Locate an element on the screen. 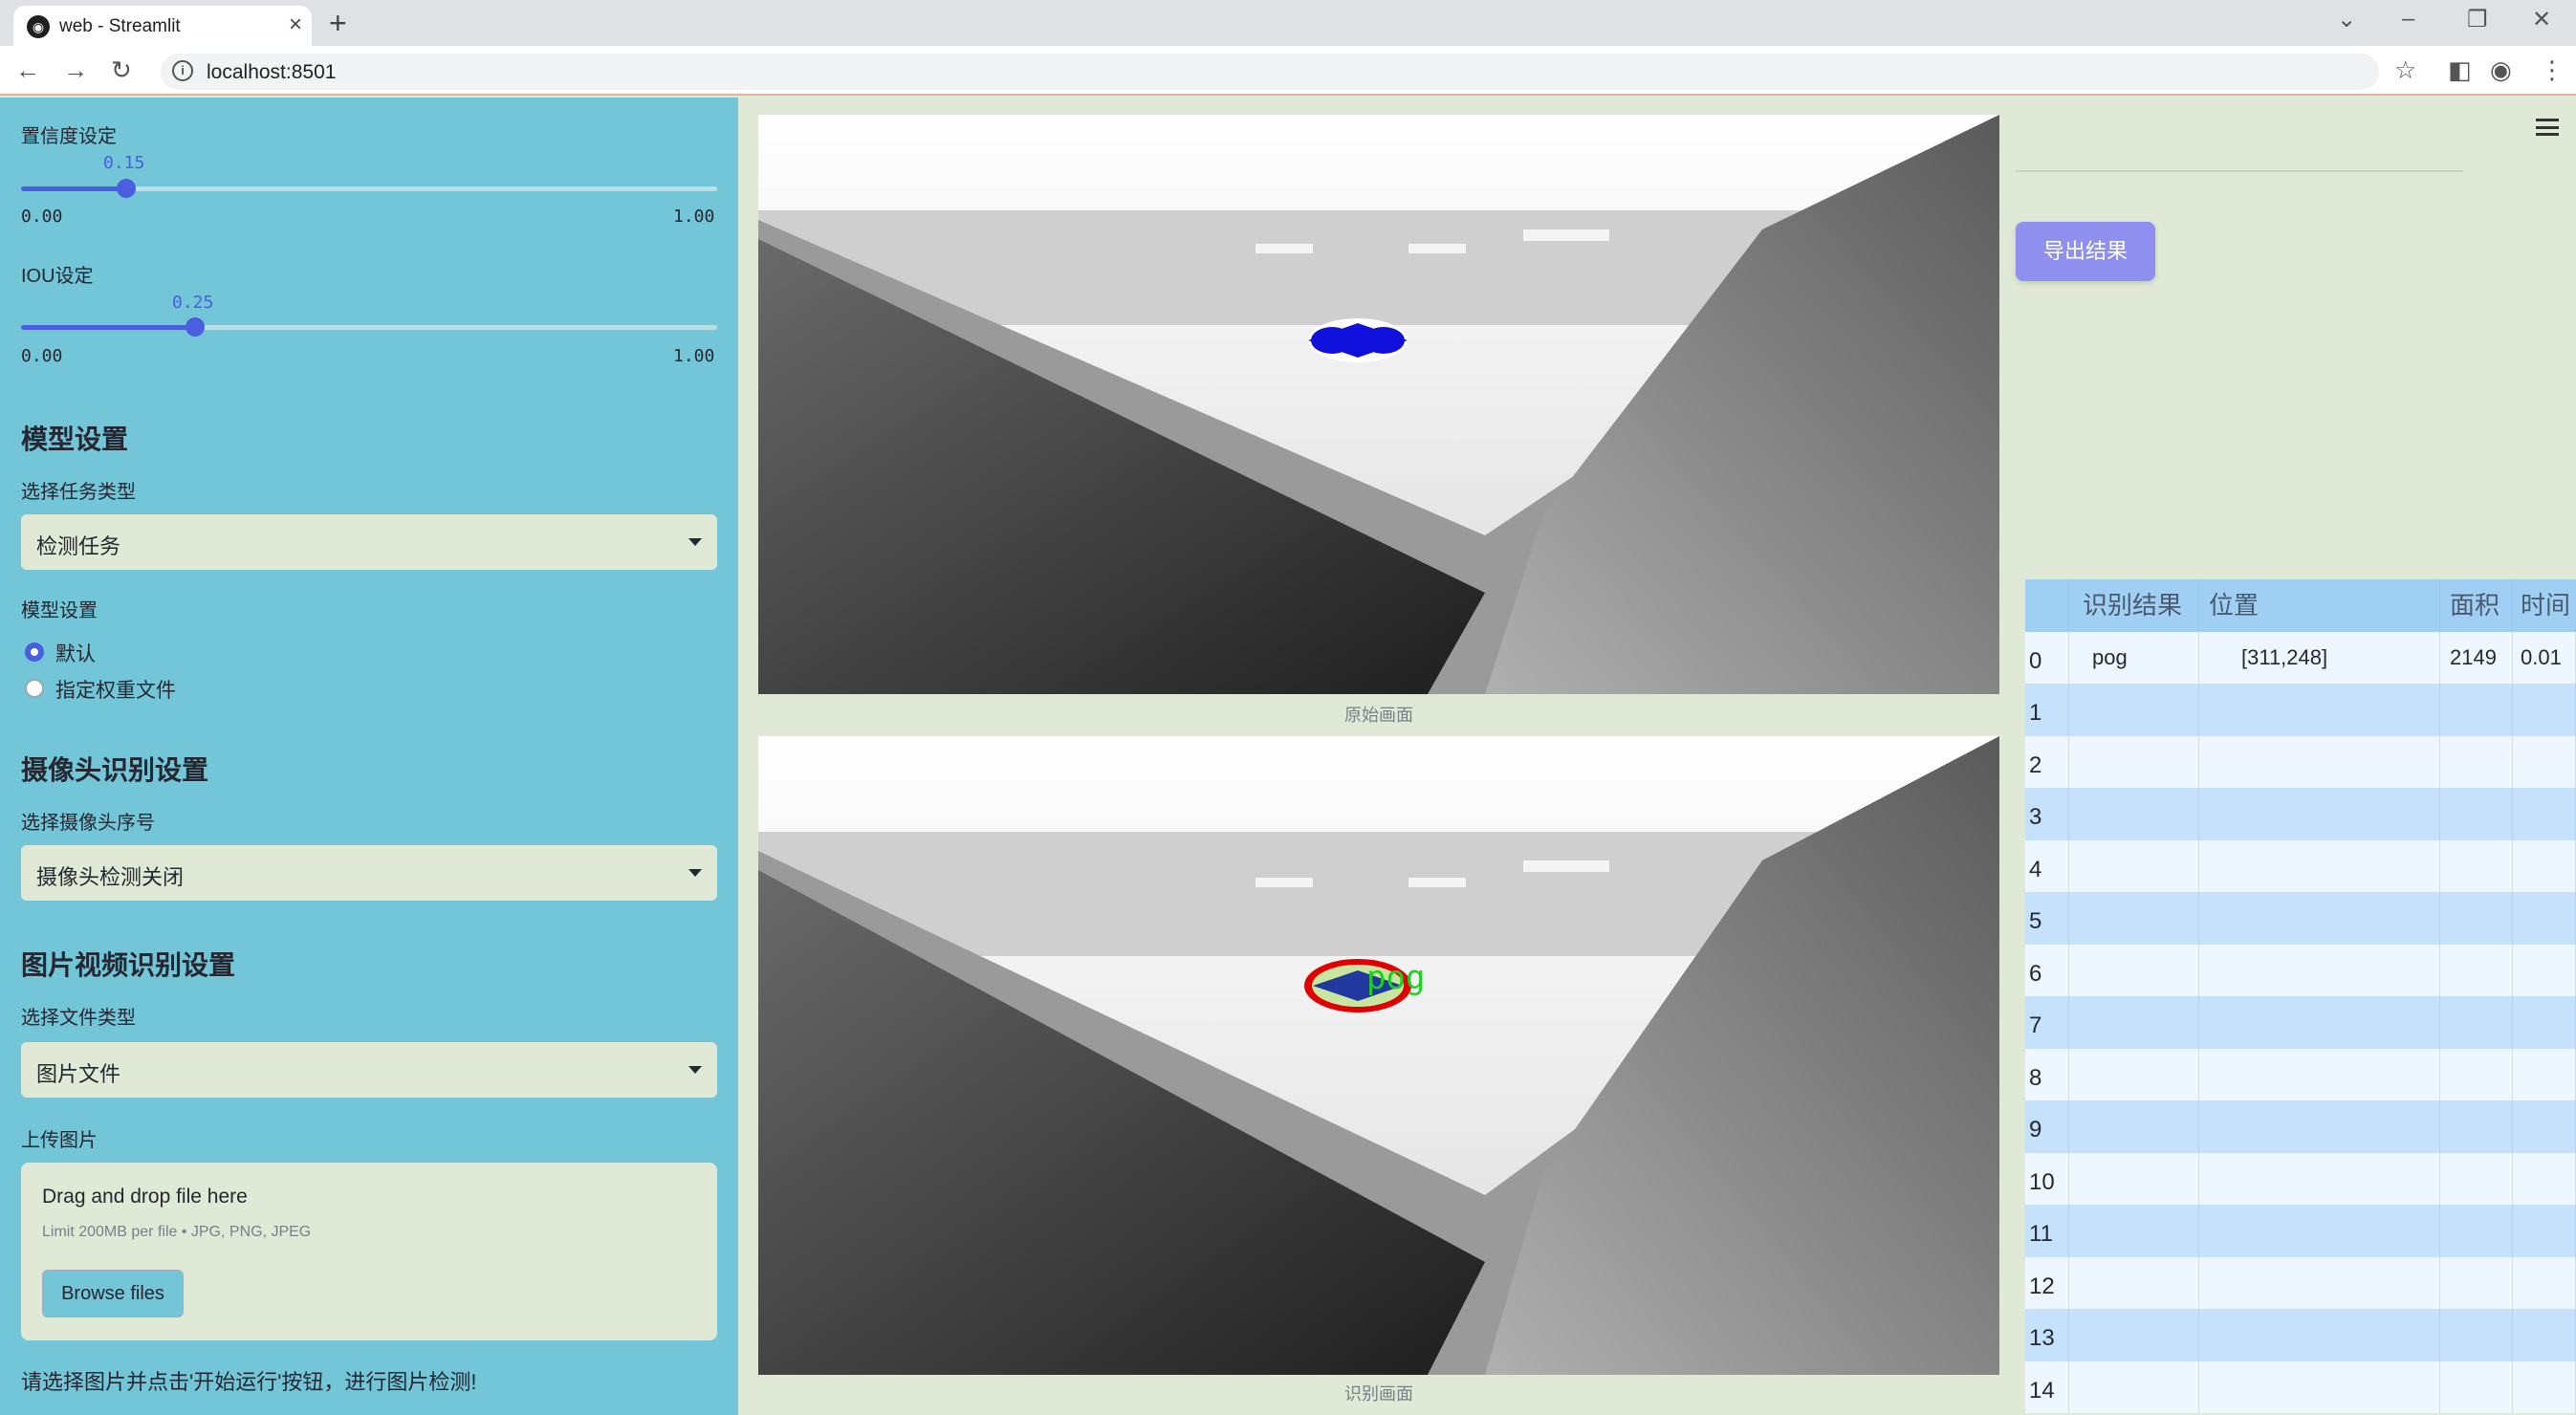 The height and width of the screenshot is (1415, 2576). task-label: 选择任务类型 is located at coordinates (78, 492).